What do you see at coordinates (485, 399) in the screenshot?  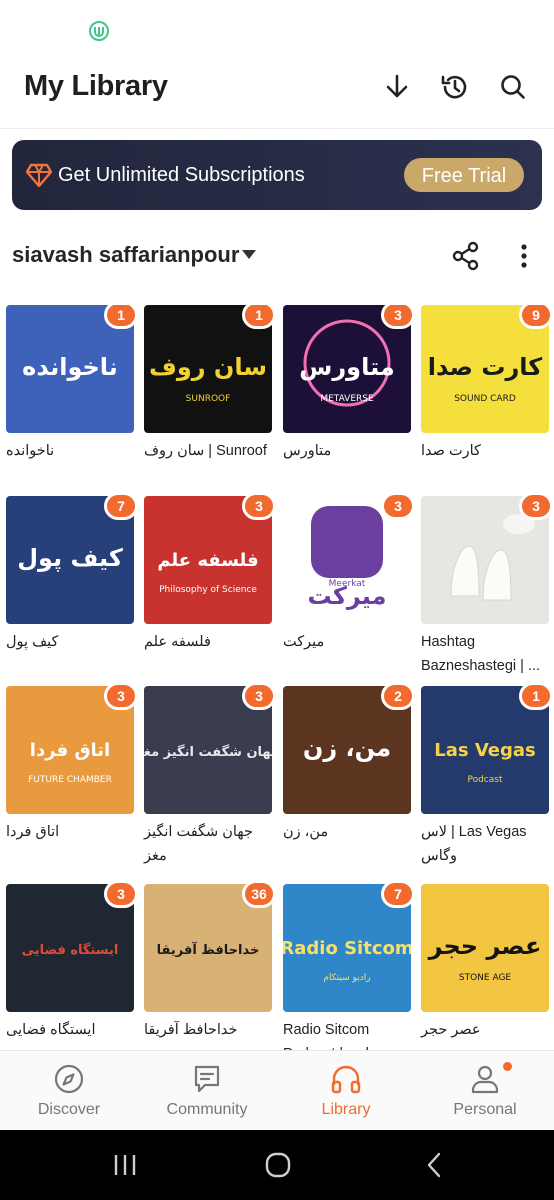 I see `cover-subtitle-text: SOUND CARD` at bounding box center [485, 399].